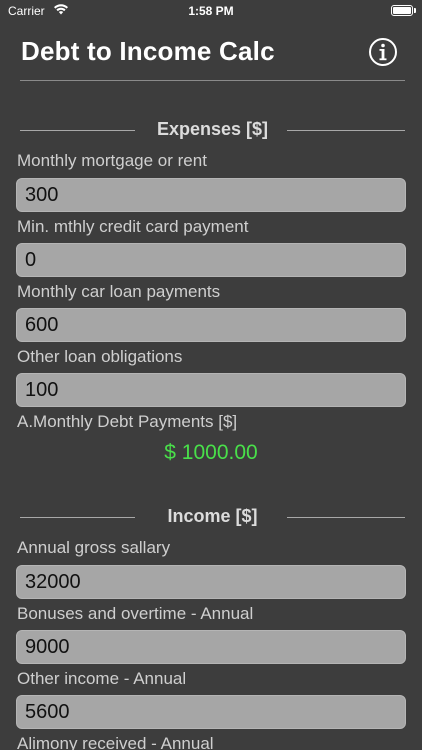 This screenshot has height=750, width=422. I want to click on mortgage-label: Monthly mortgage or rent, so click(112, 160).